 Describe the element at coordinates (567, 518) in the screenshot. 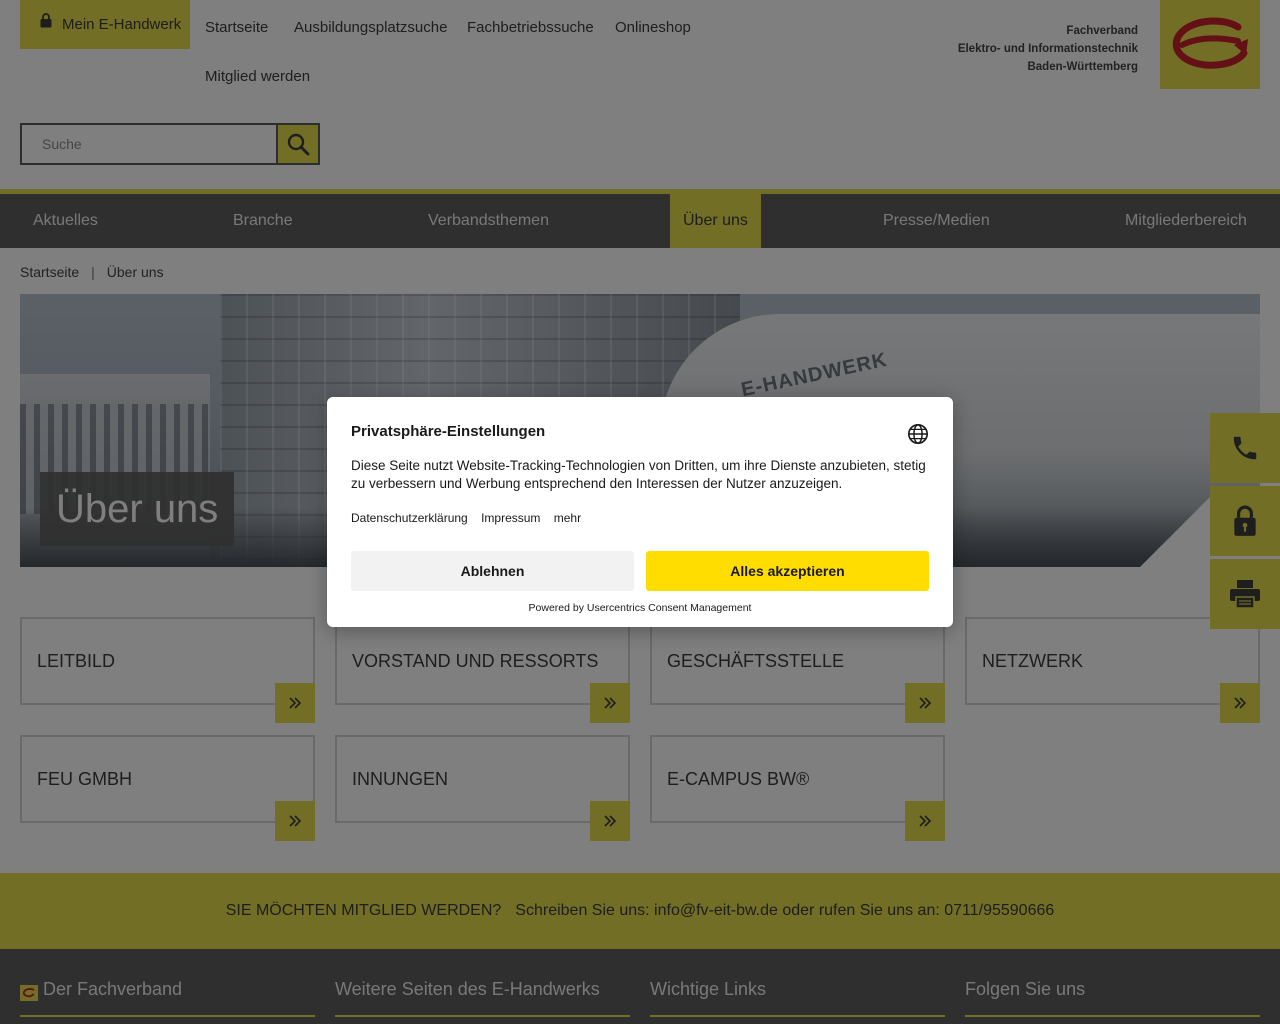

I see `more-link: mehr` at that location.